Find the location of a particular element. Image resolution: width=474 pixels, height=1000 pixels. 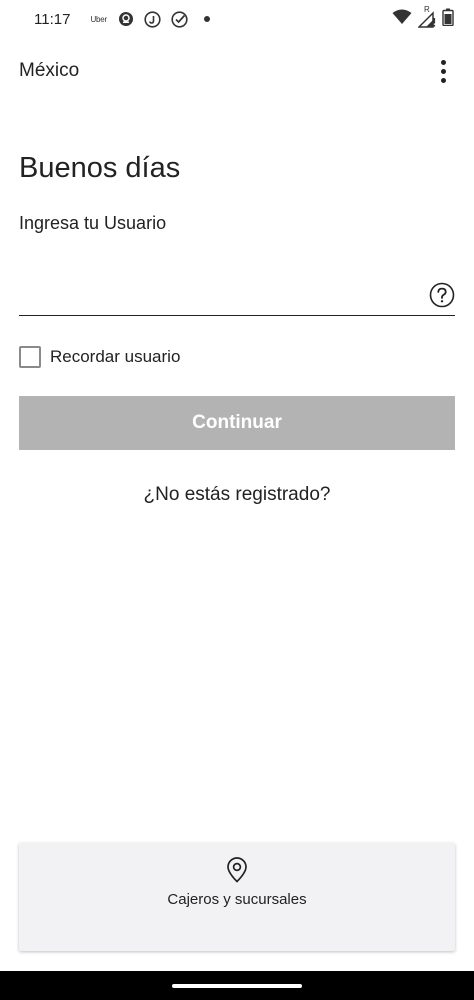

user-field-label: Ingresa tu Usuario is located at coordinates (93, 223).